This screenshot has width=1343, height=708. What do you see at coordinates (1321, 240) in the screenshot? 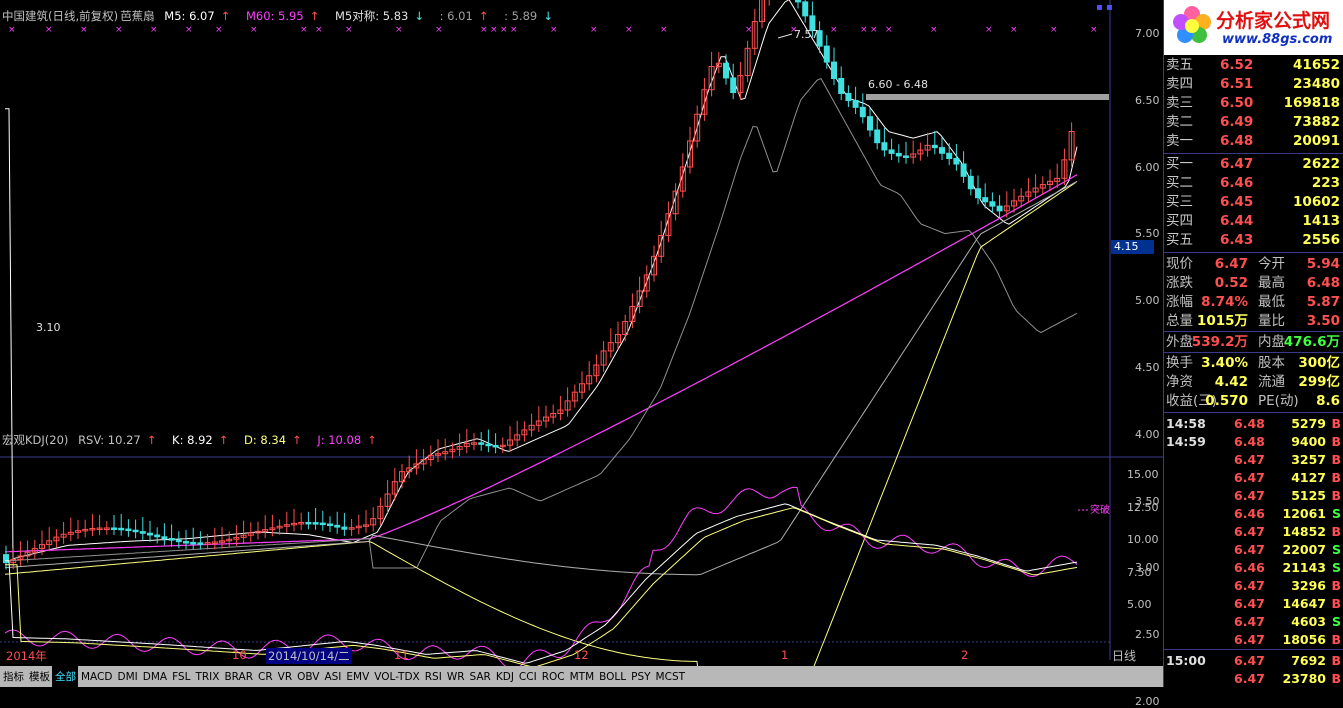
I see `order-volume: 2556` at bounding box center [1321, 240].